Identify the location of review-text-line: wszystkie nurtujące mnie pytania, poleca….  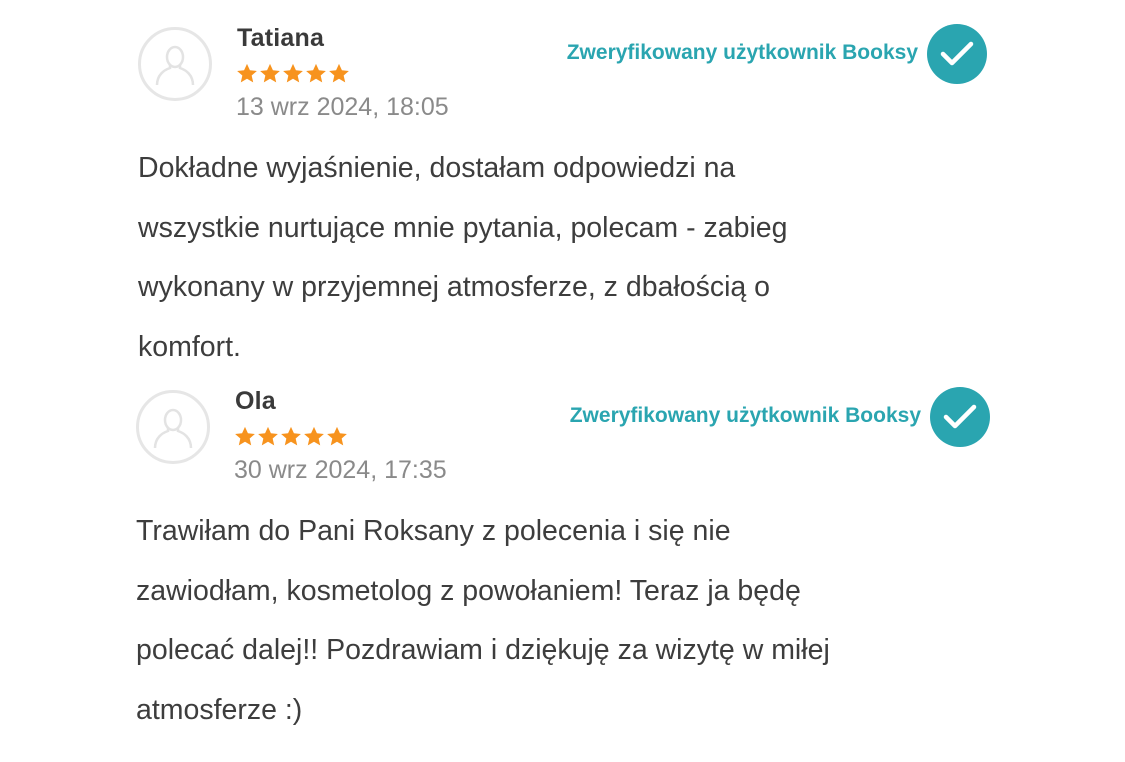
(463, 227).